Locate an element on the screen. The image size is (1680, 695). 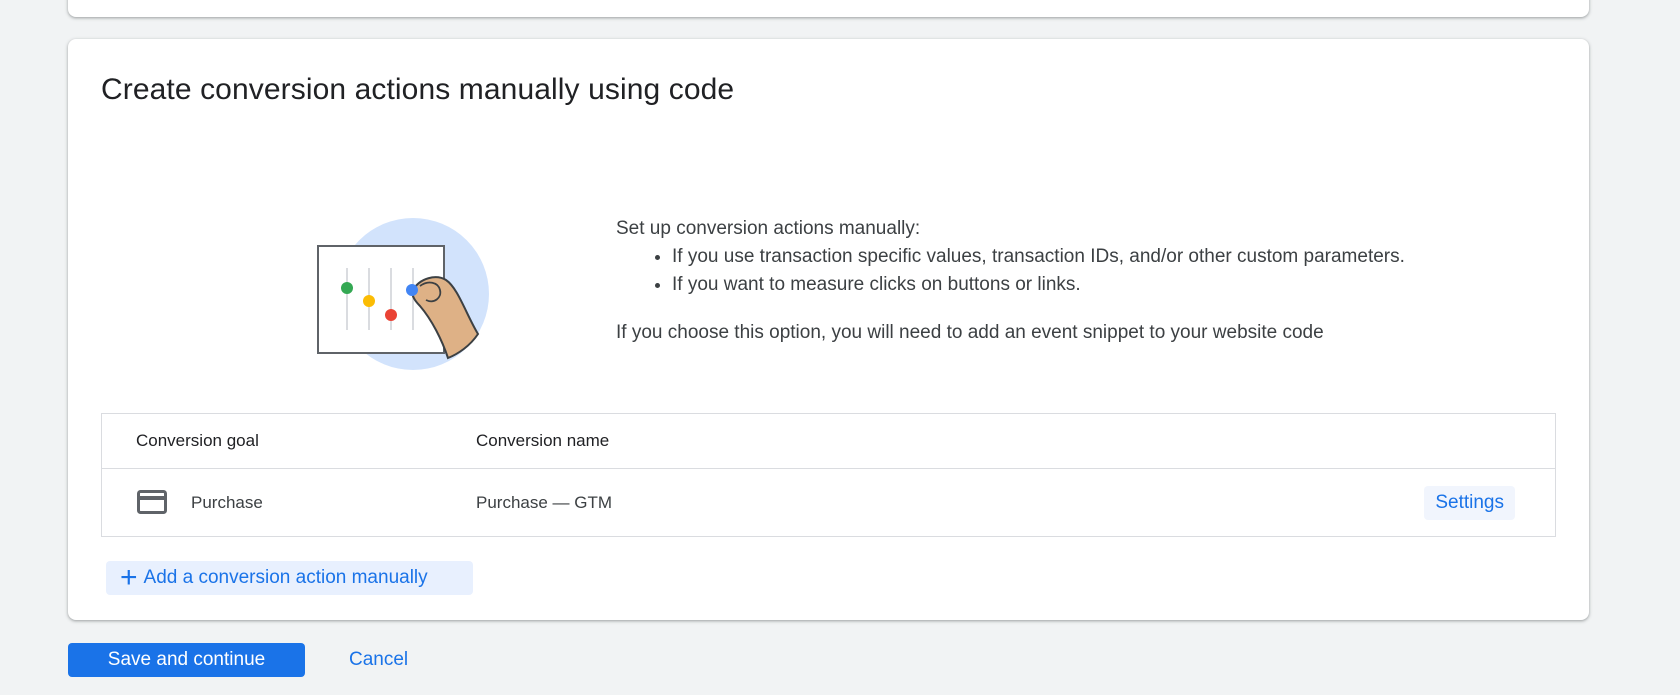
credit-card-icon is located at coordinates (152, 502).